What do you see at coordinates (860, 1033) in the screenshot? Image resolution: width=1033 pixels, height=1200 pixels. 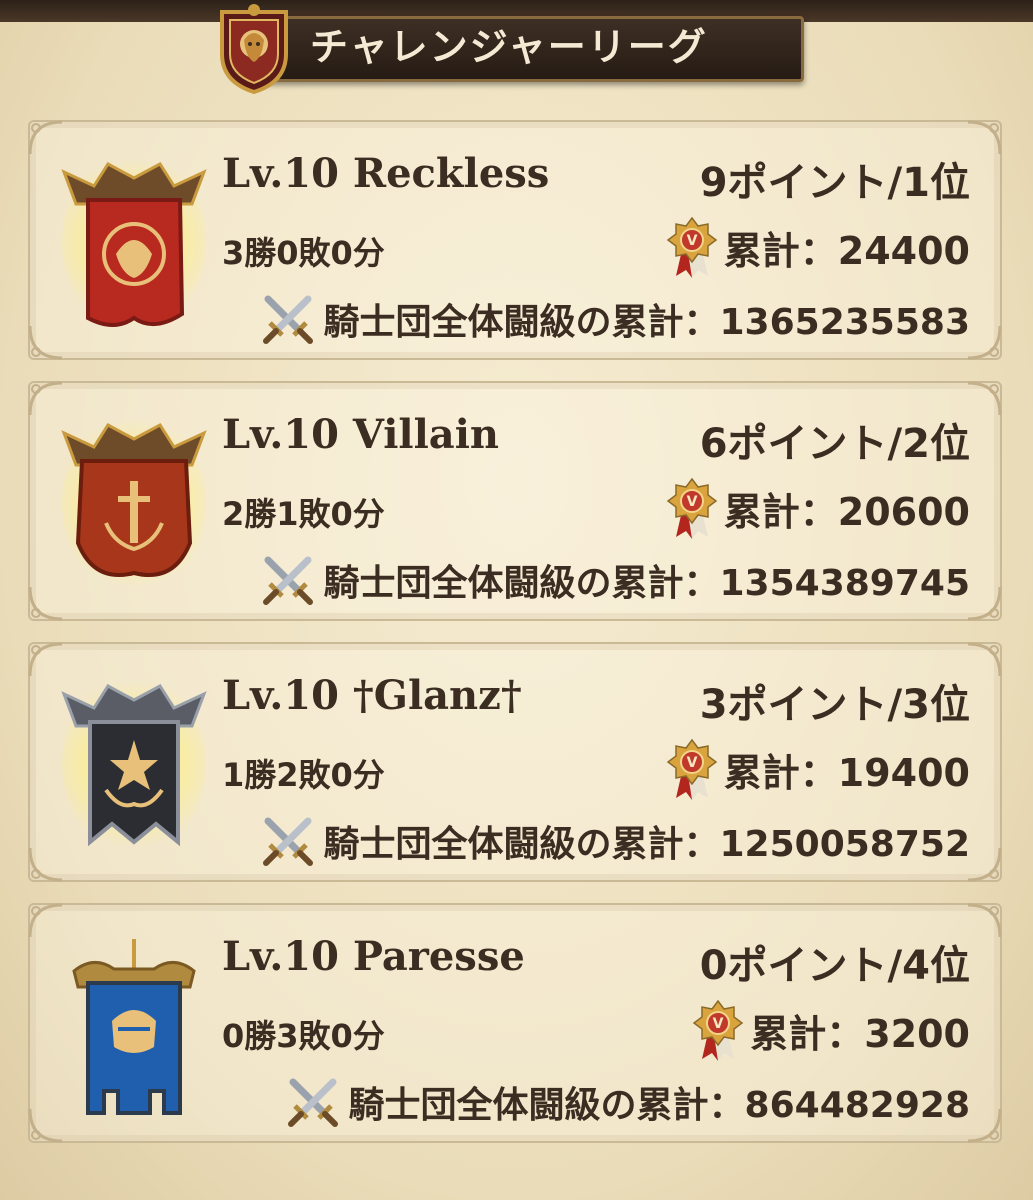 I see `cumulative-score-value: 累計：3200` at bounding box center [860, 1033].